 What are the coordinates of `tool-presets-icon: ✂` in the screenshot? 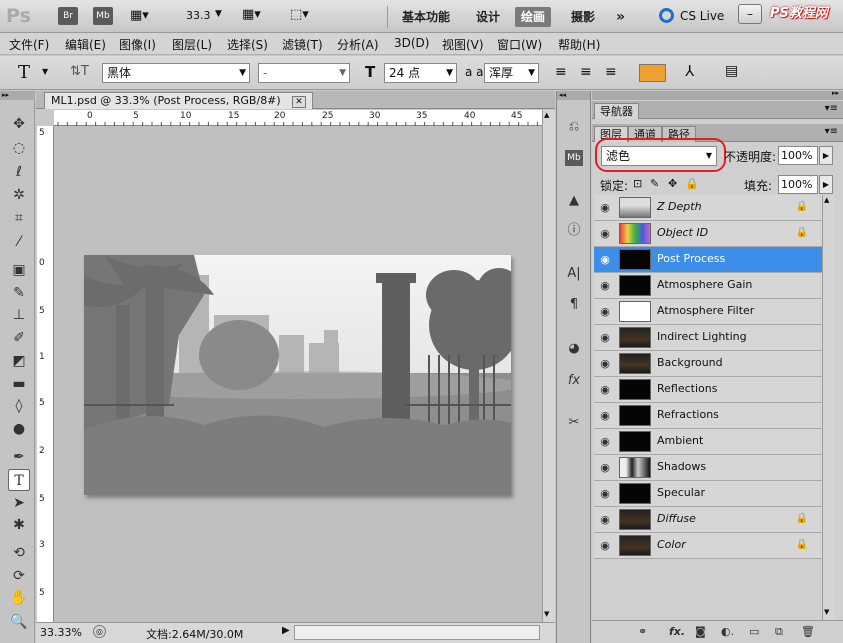 It's located at (574, 423).